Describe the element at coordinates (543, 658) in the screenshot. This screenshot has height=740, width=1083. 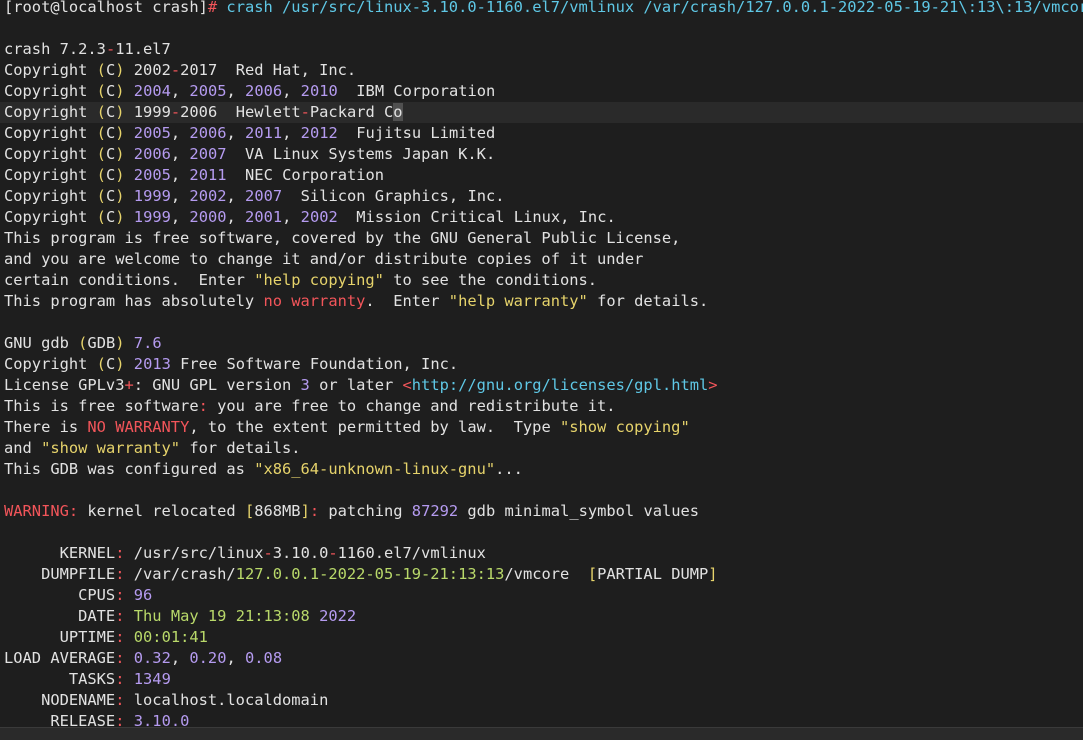
I see `output-line: LOAD AVERAGE: 0.32, 0.20, 0.08` at that location.